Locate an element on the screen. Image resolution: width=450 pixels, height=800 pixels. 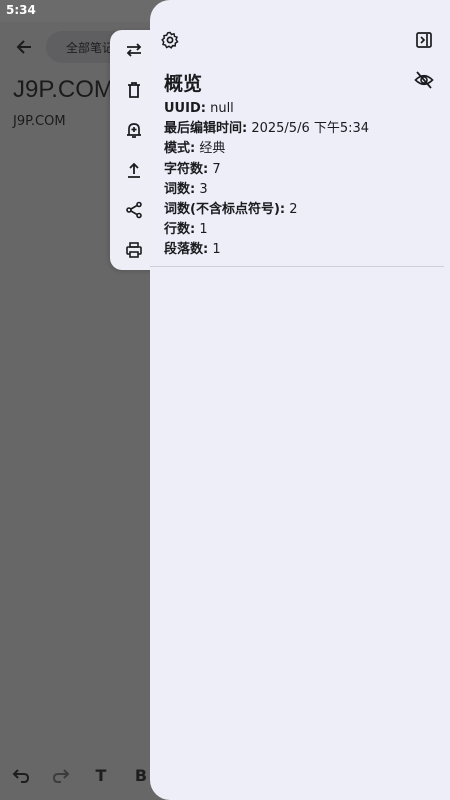
close-panel-icon is located at coordinates (424, 40).